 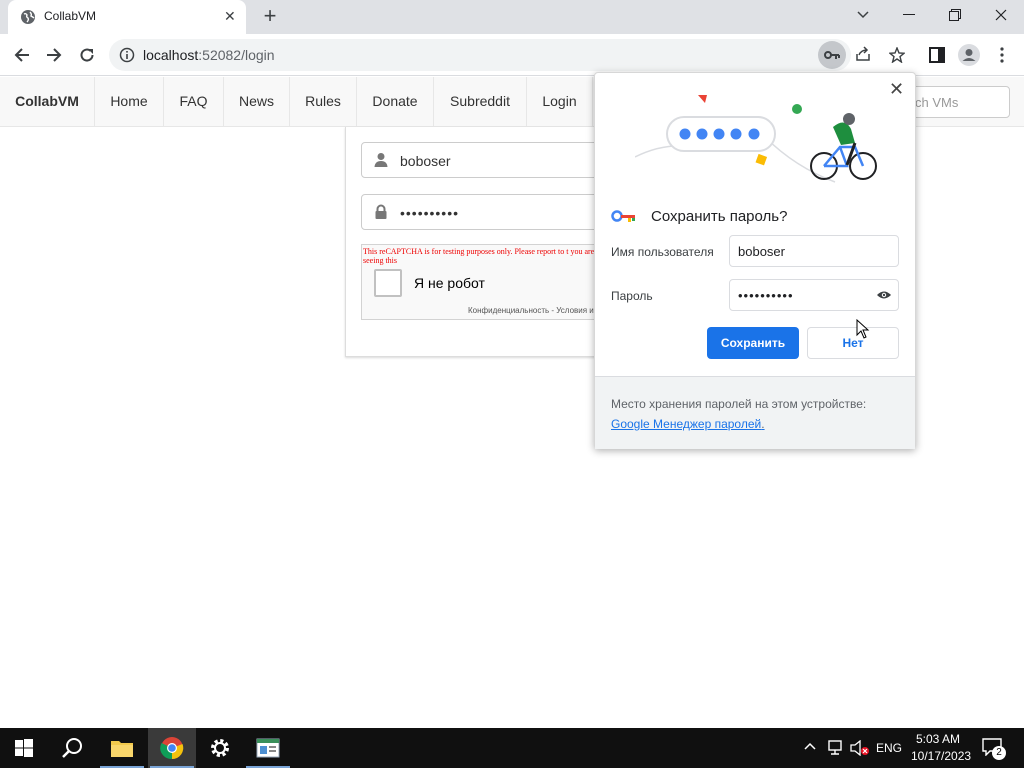 I want to click on gear-icon, so click(x=220, y=748).